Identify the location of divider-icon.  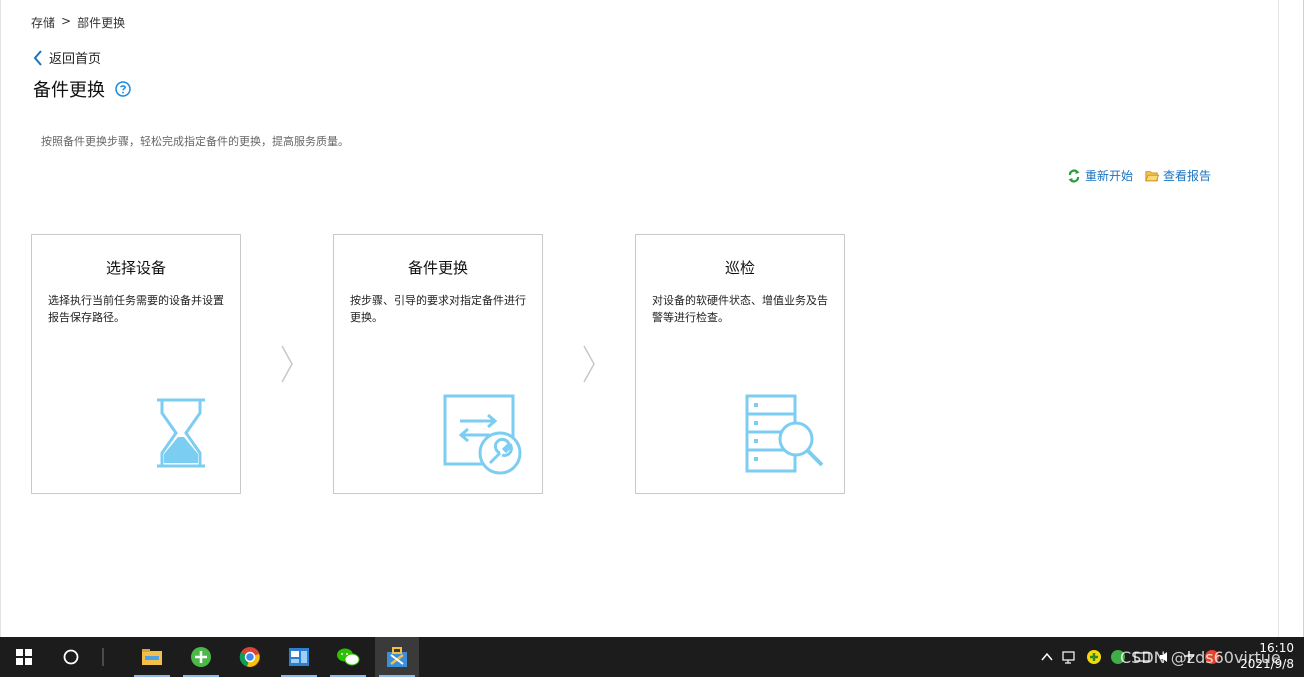
(103, 657).